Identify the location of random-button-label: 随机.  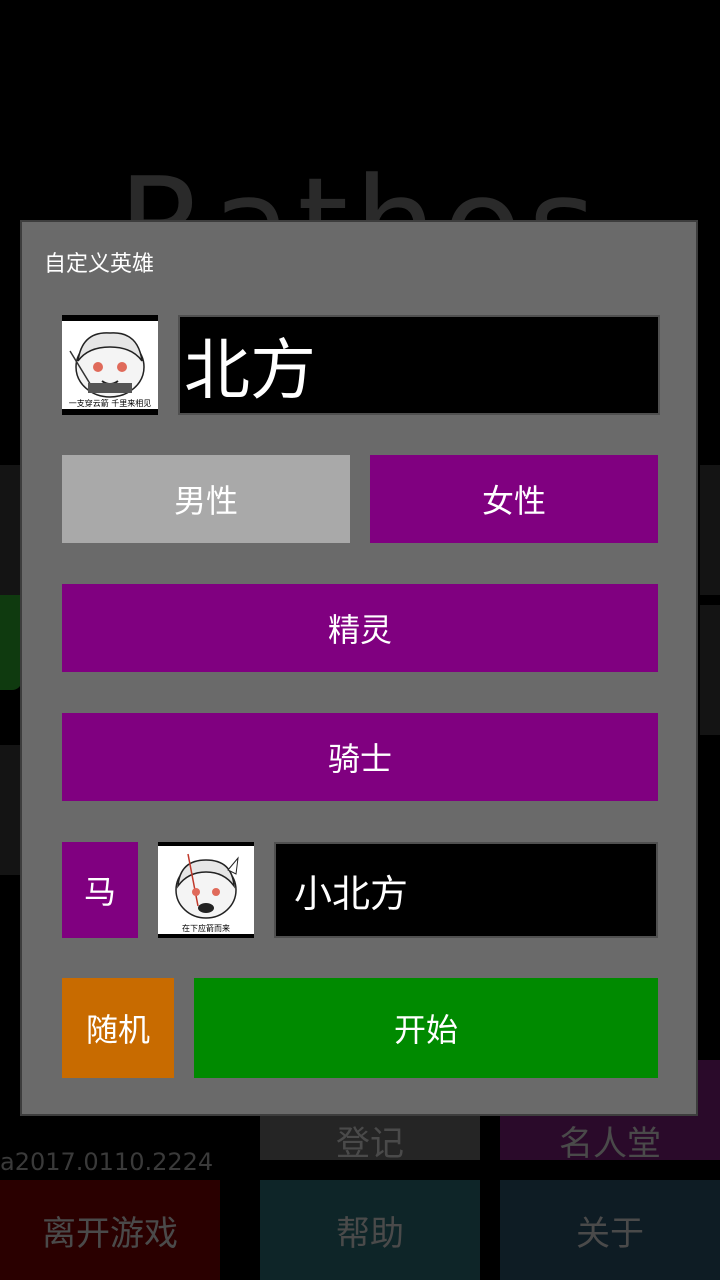
(117, 1030).